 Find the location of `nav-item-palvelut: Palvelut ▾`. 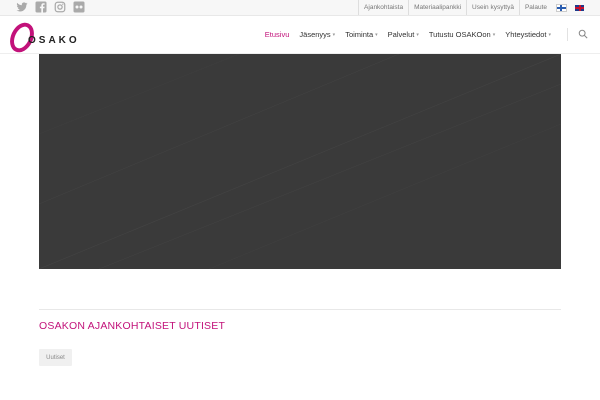

nav-item-palvelut: Palvelut ▾ is located at coordinates (403, 34).